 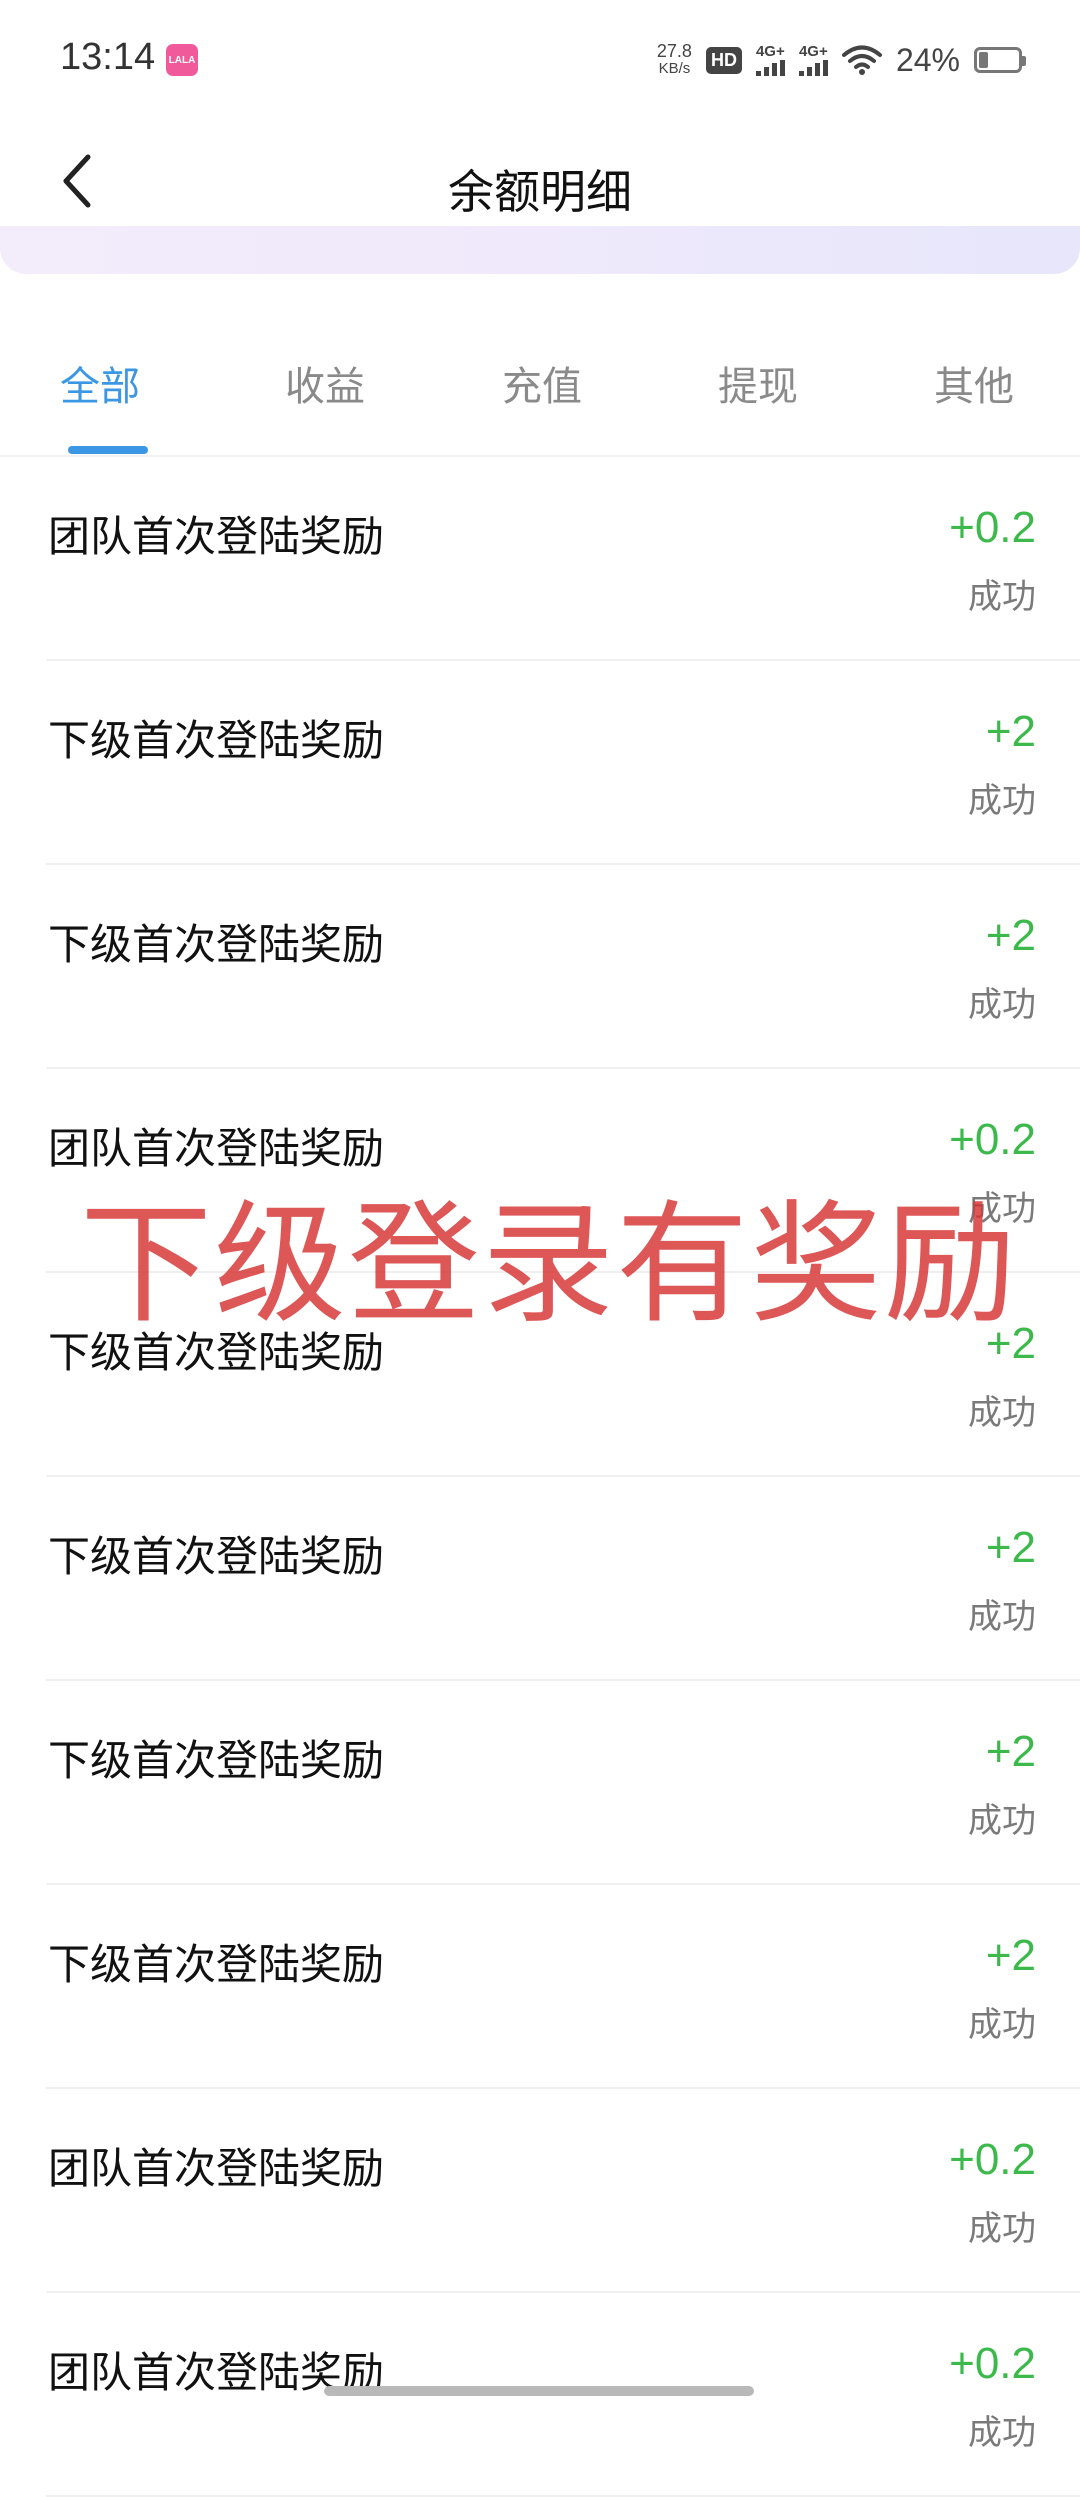 What do you see at coordinates (325, 383) in the screenshot?
I see `tab-earnings: 收益` at bounding box center [325, 383].